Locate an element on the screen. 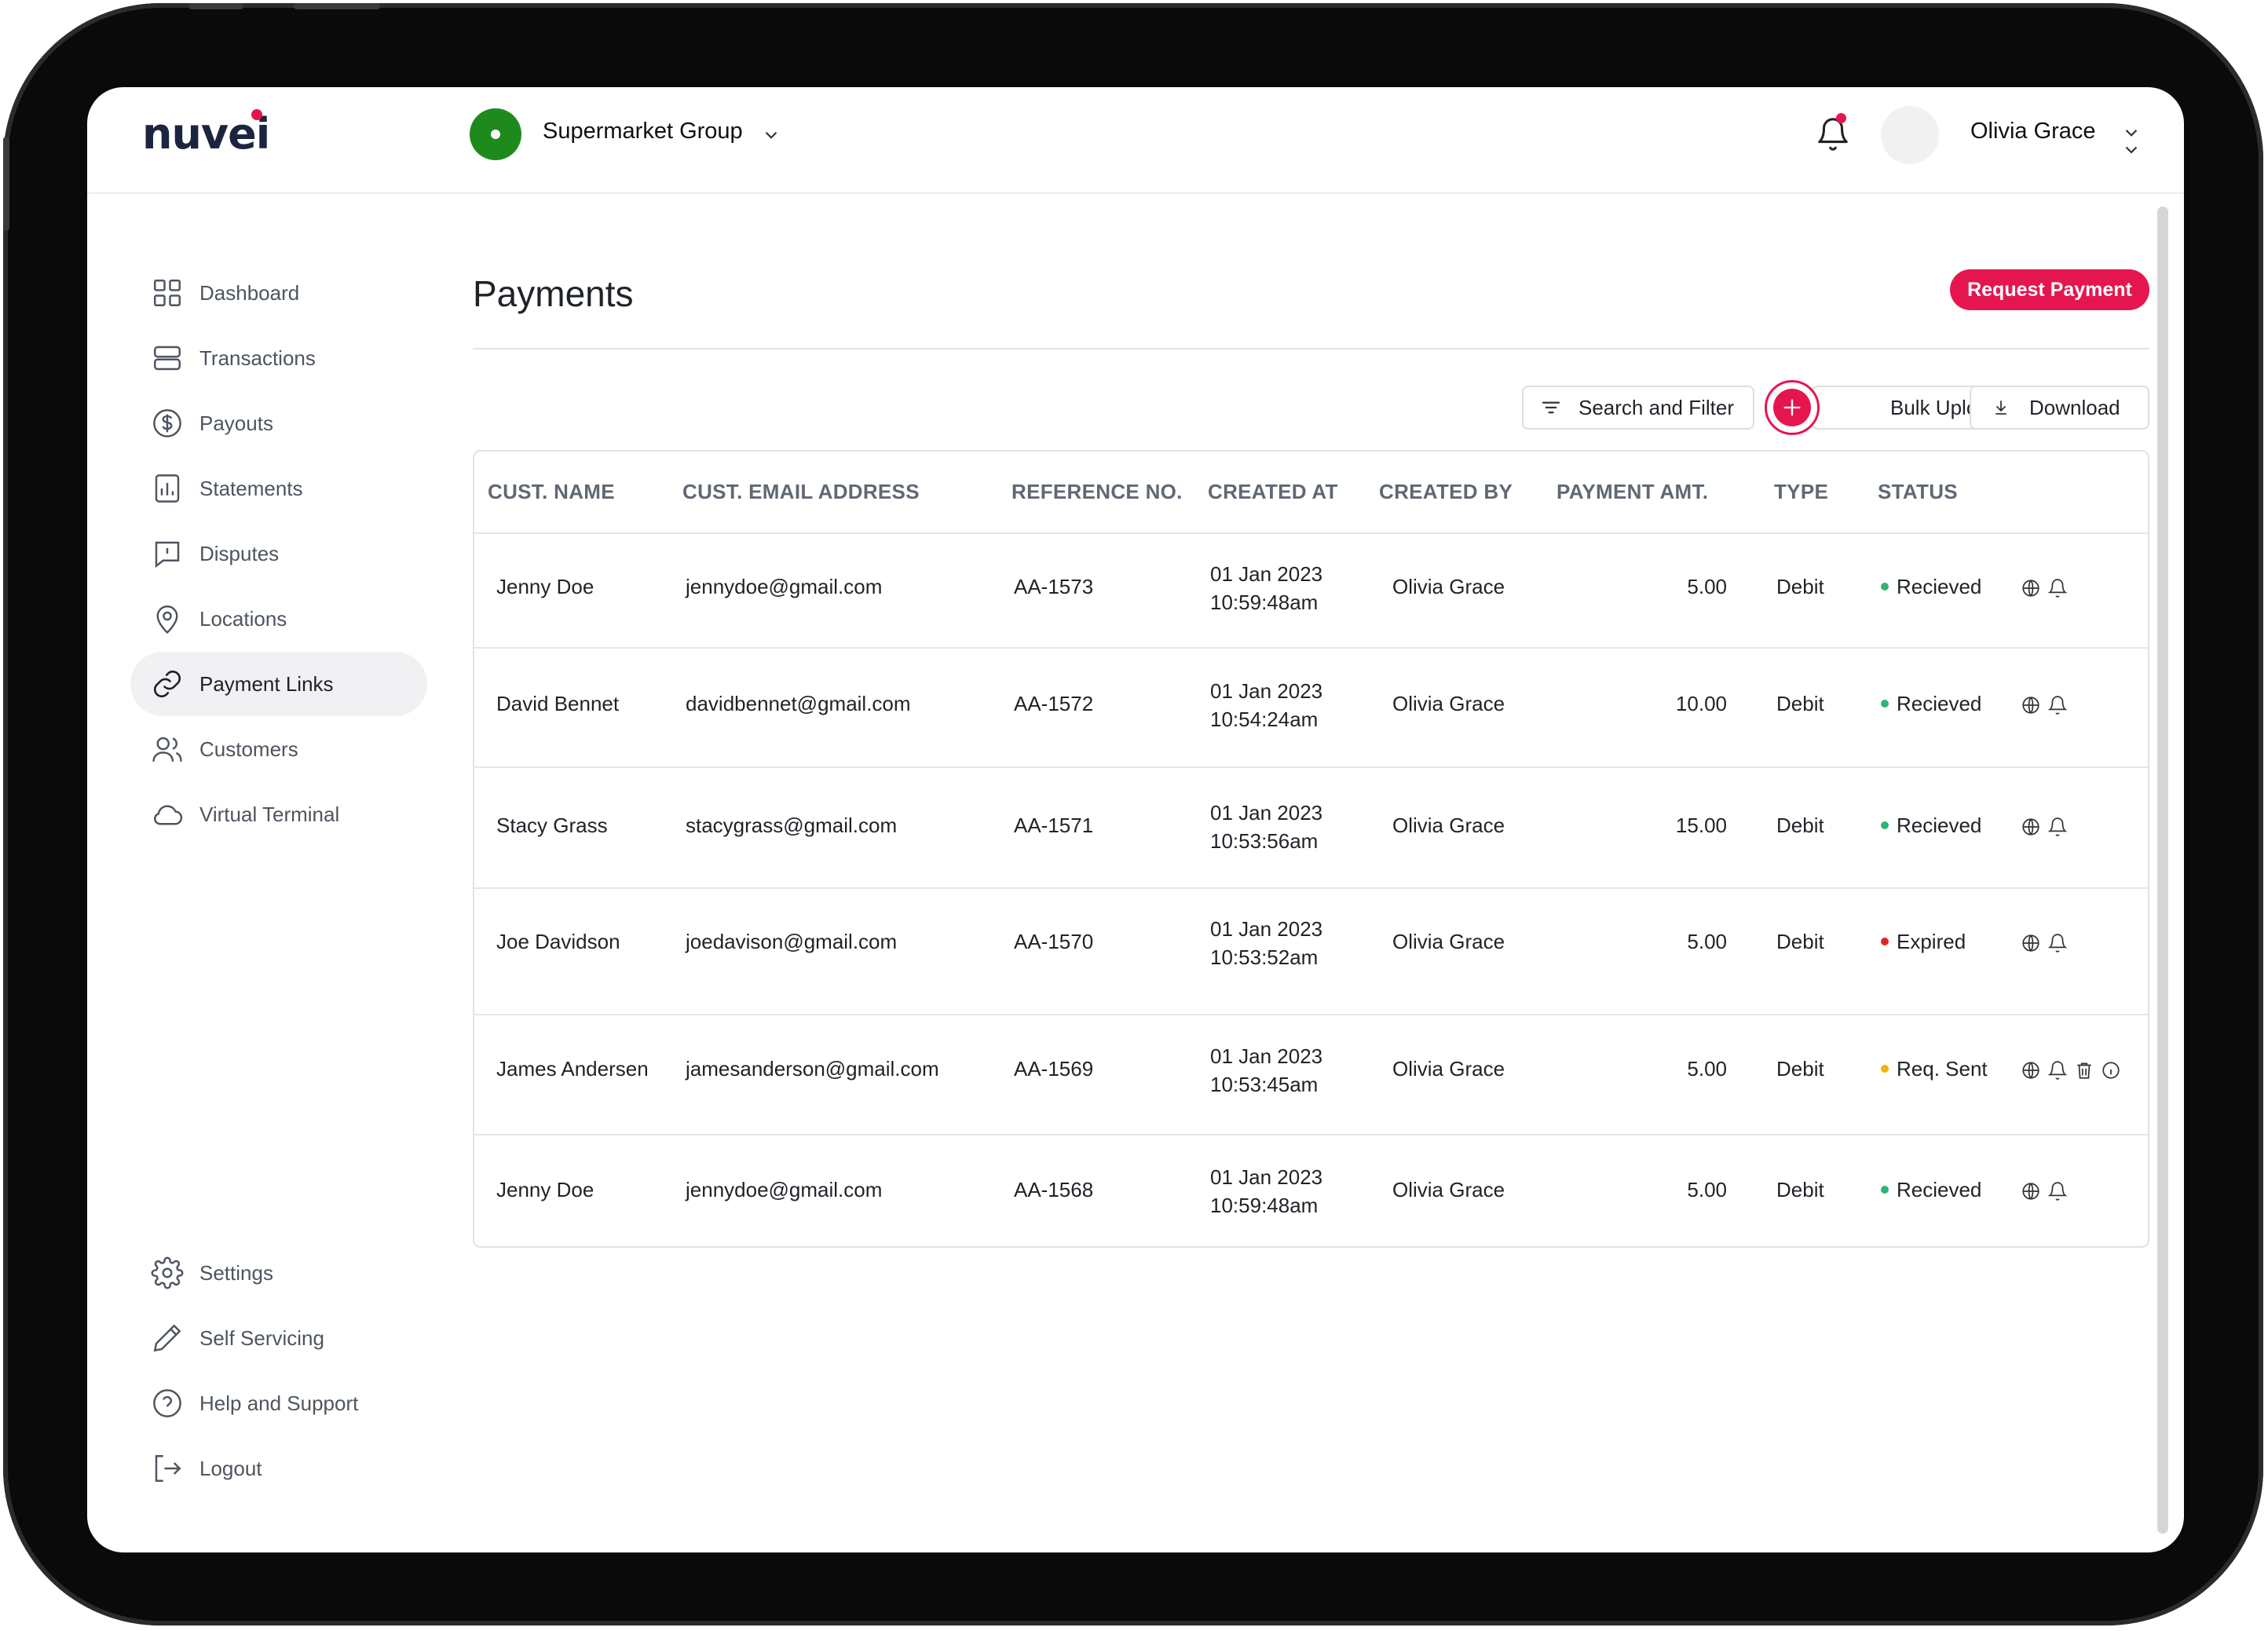 The height and width of the screenshot is (1631, 2268). sidebar-item-payment-links: Payment Links is located at coordinates (279, 684).